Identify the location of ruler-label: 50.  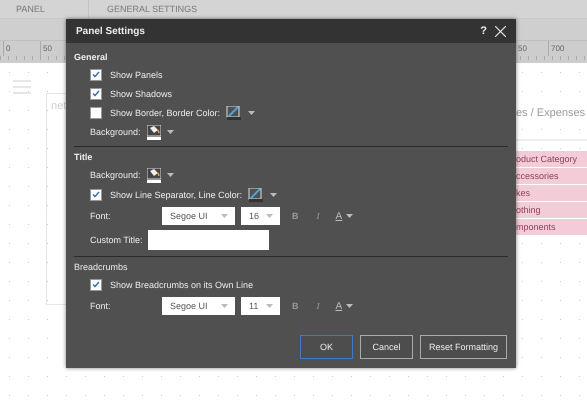
(47, 48).